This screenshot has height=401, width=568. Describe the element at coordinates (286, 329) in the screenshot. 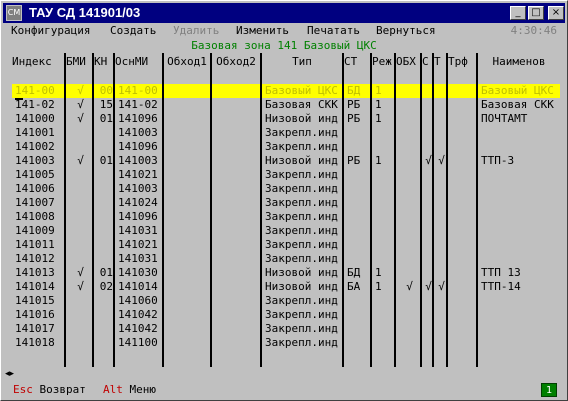

I see `table-row: 141017 141042 Закрепл.инд` at that location.